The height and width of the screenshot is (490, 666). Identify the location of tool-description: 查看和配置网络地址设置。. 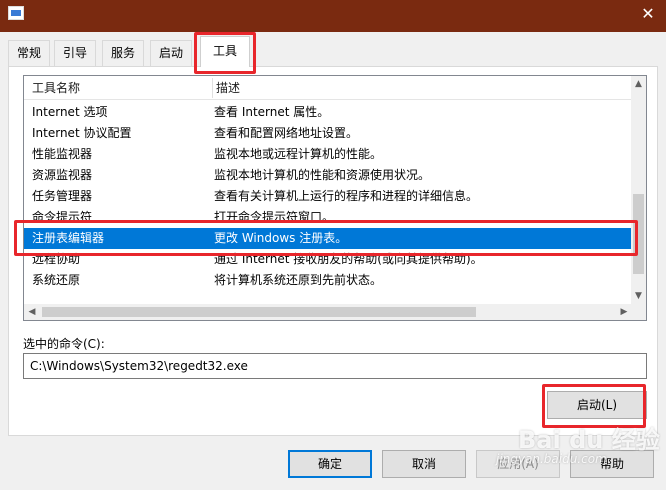
(286, 133).